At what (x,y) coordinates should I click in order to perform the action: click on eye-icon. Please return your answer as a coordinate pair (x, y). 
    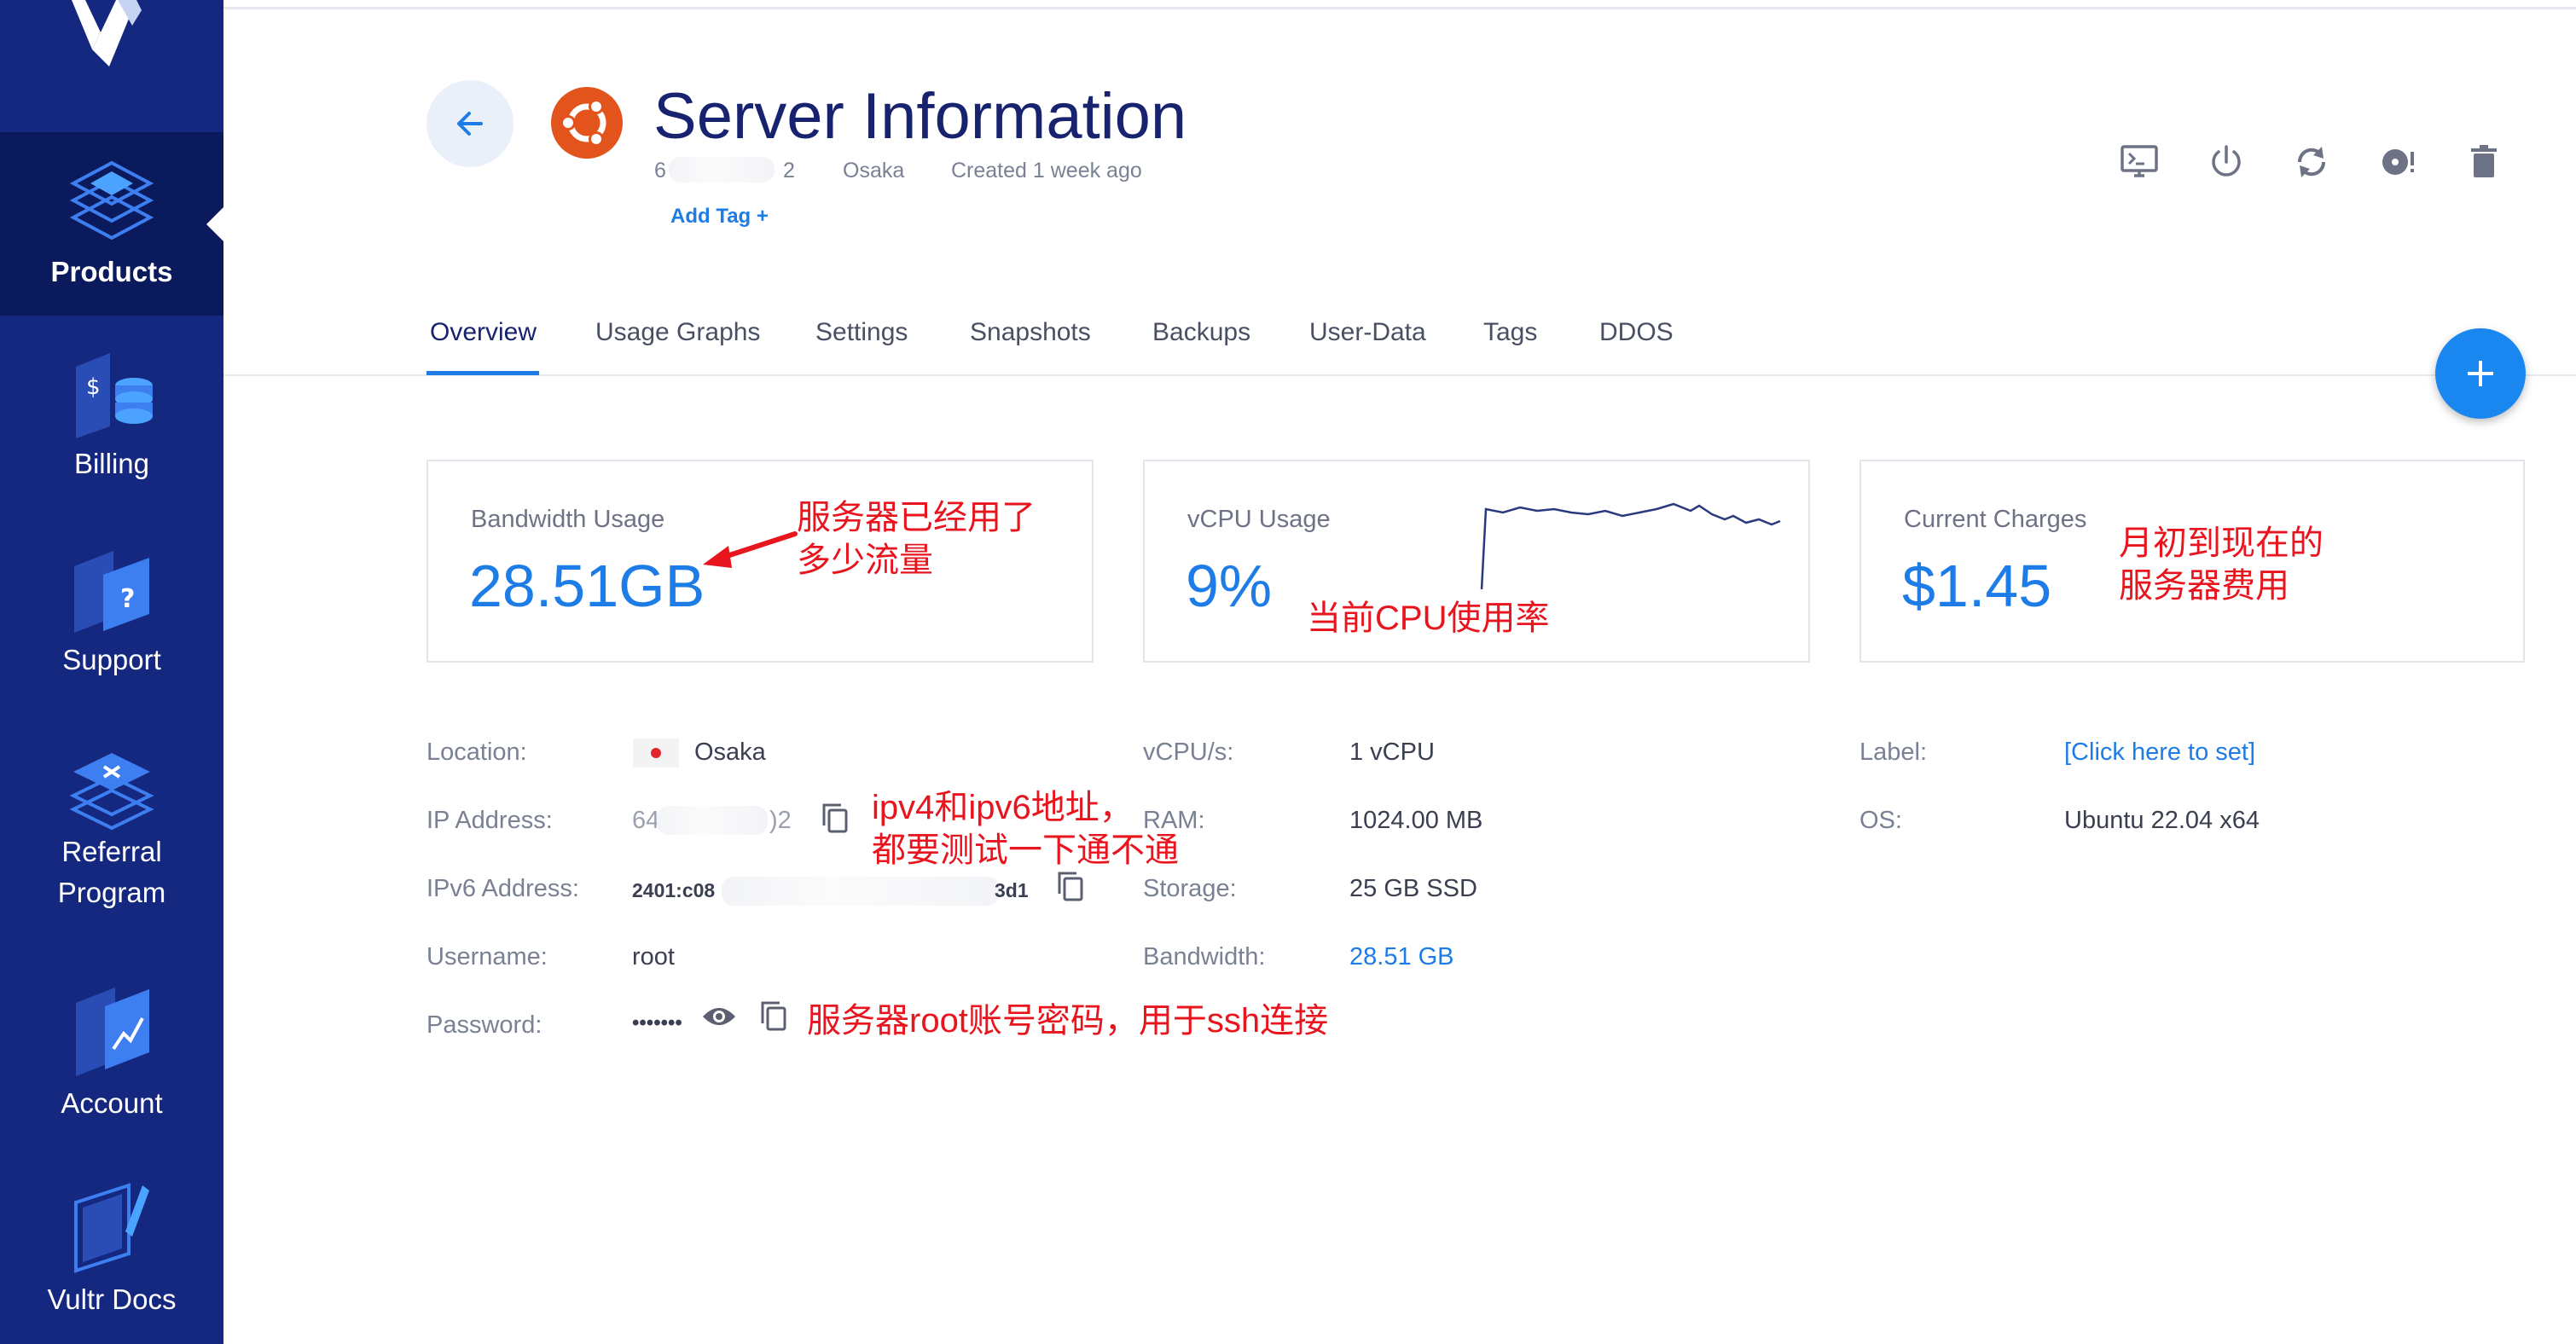
    Looking at the image, I should click on (719, 1016).